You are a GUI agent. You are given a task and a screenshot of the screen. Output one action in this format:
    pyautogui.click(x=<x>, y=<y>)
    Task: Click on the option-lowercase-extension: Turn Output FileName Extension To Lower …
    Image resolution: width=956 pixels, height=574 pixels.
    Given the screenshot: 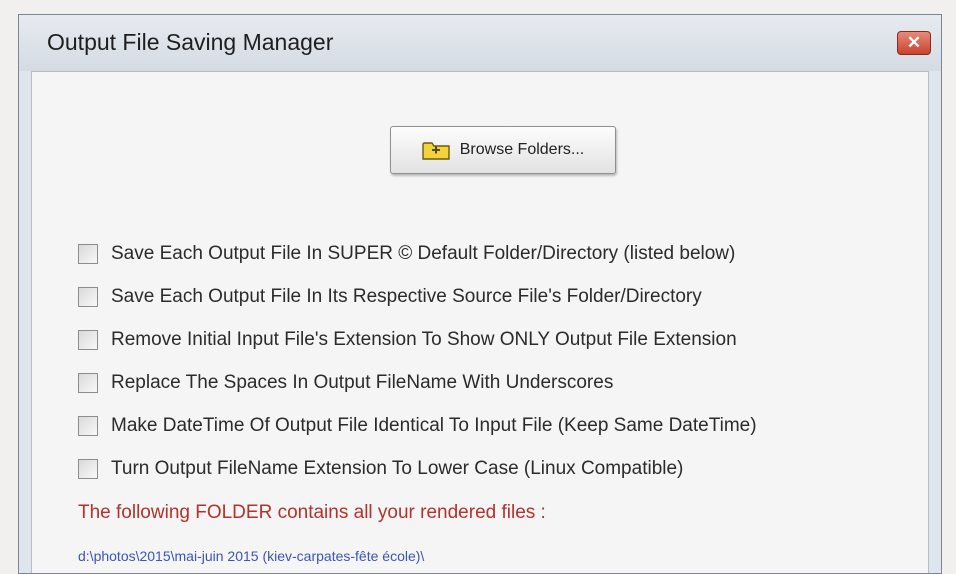 What is the action you would take?
    pyautogui.click(x=417, y=468)
    